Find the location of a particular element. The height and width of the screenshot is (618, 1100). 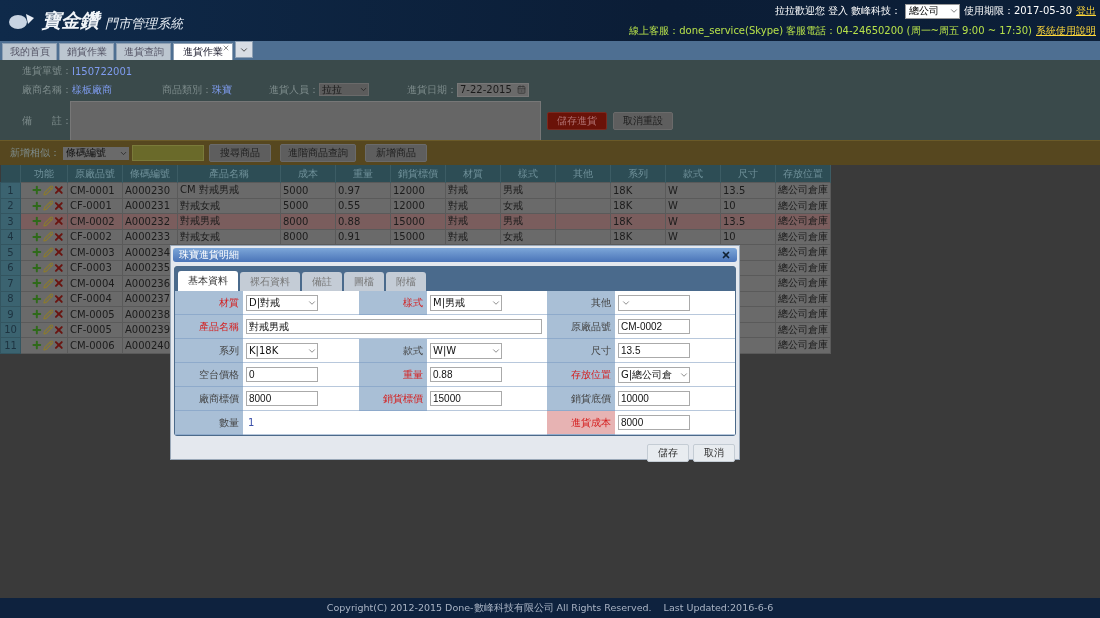

tab: 銷貨作業 is located at coordinates (86, 51).